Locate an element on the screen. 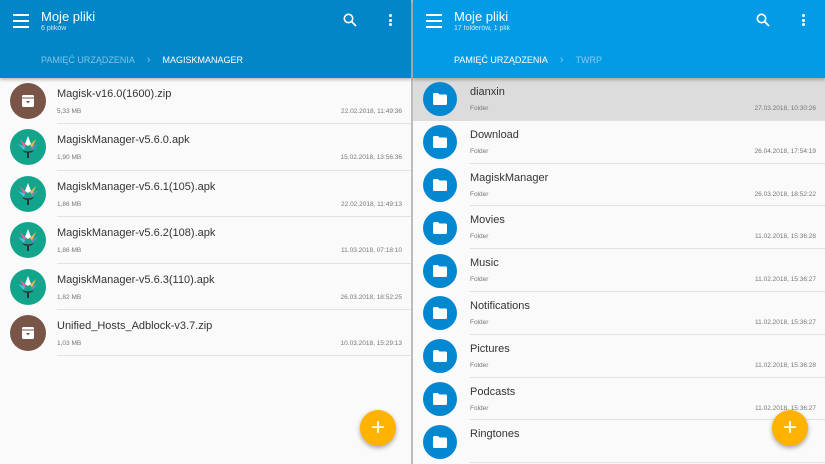 Image resolution: width=825 pixels, height=464 pixels. file-name: MagiskManager-v5.6.2(108).apk is located at coordinates (136, 233).